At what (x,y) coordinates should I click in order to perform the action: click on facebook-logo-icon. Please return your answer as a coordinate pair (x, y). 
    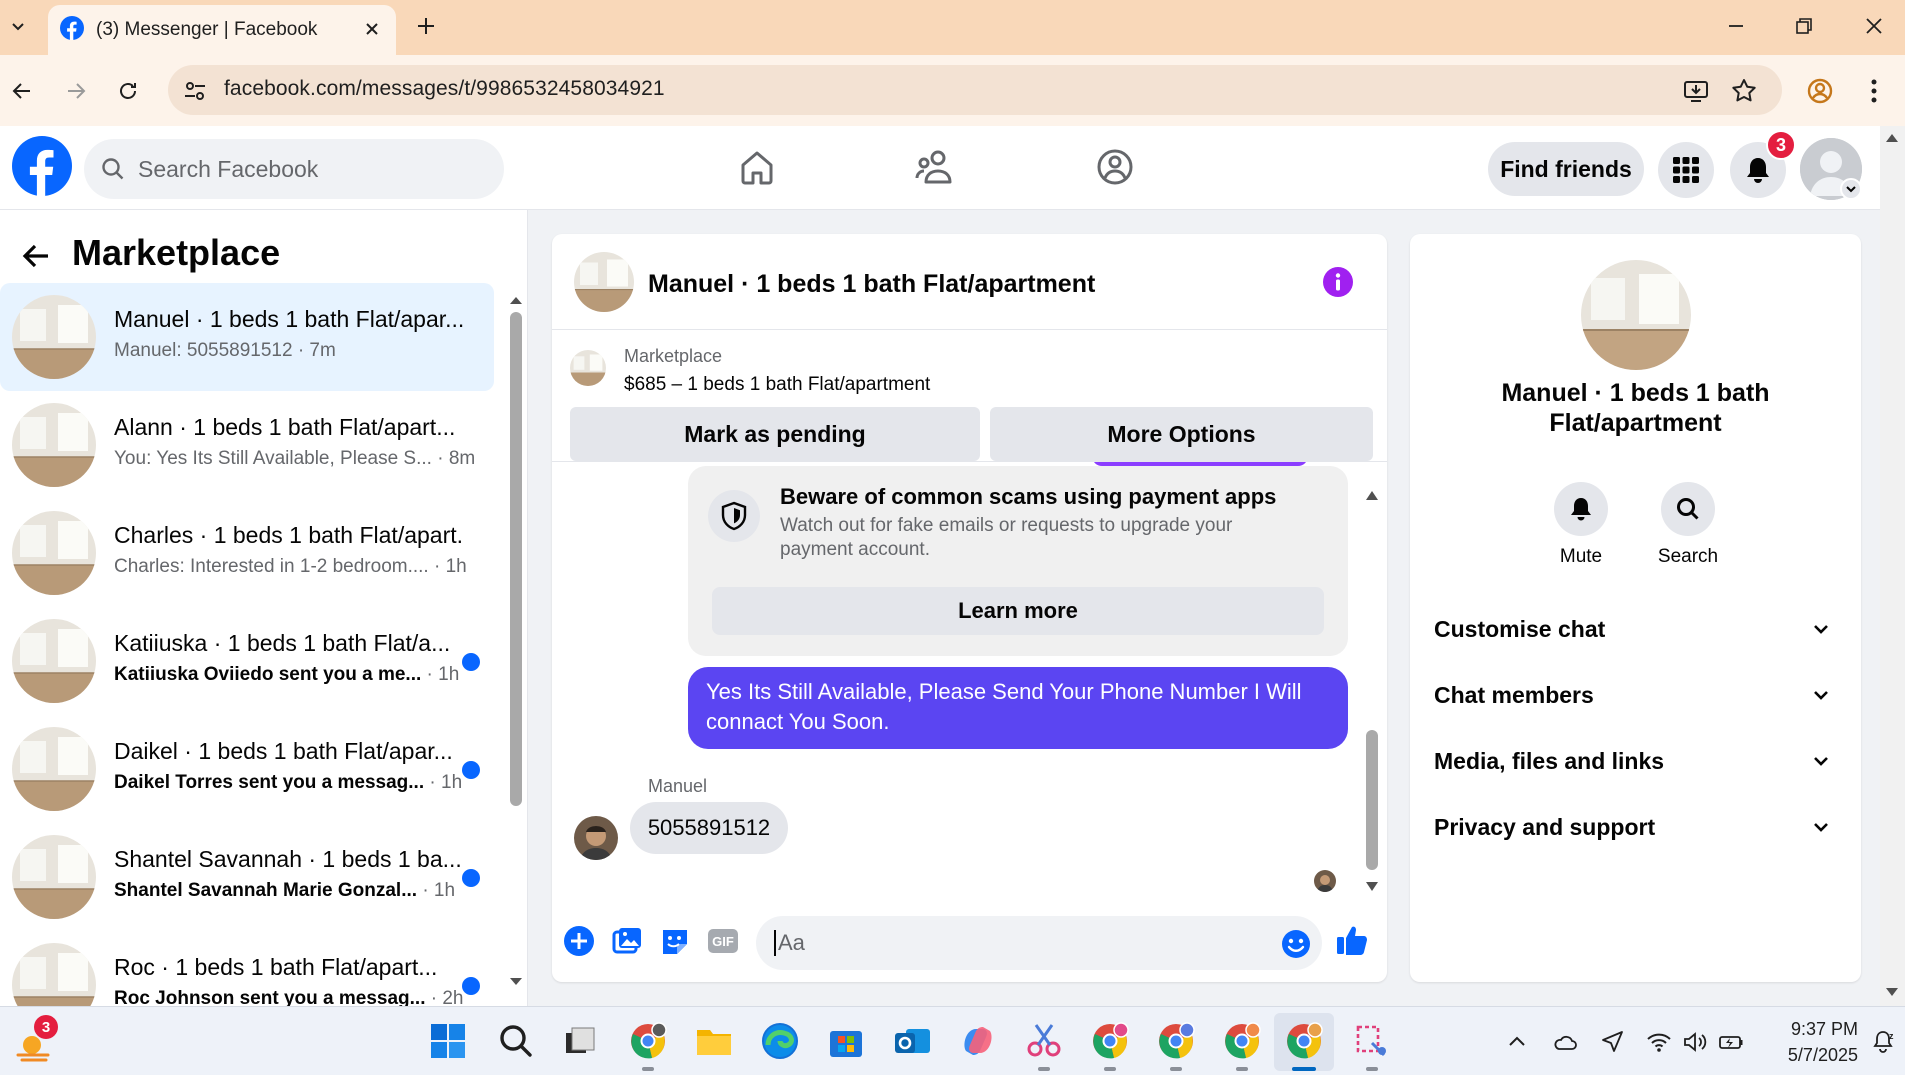
    Looking at the image, I should click on (42, 166).